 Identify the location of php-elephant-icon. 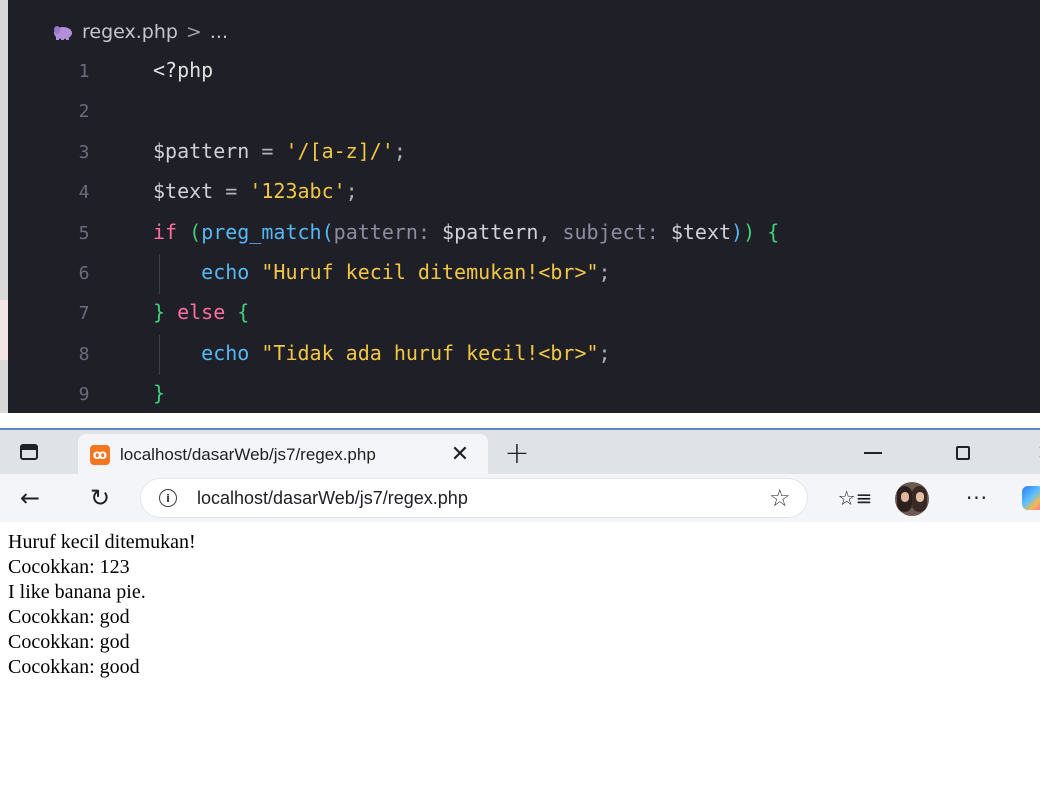
(63, 32).